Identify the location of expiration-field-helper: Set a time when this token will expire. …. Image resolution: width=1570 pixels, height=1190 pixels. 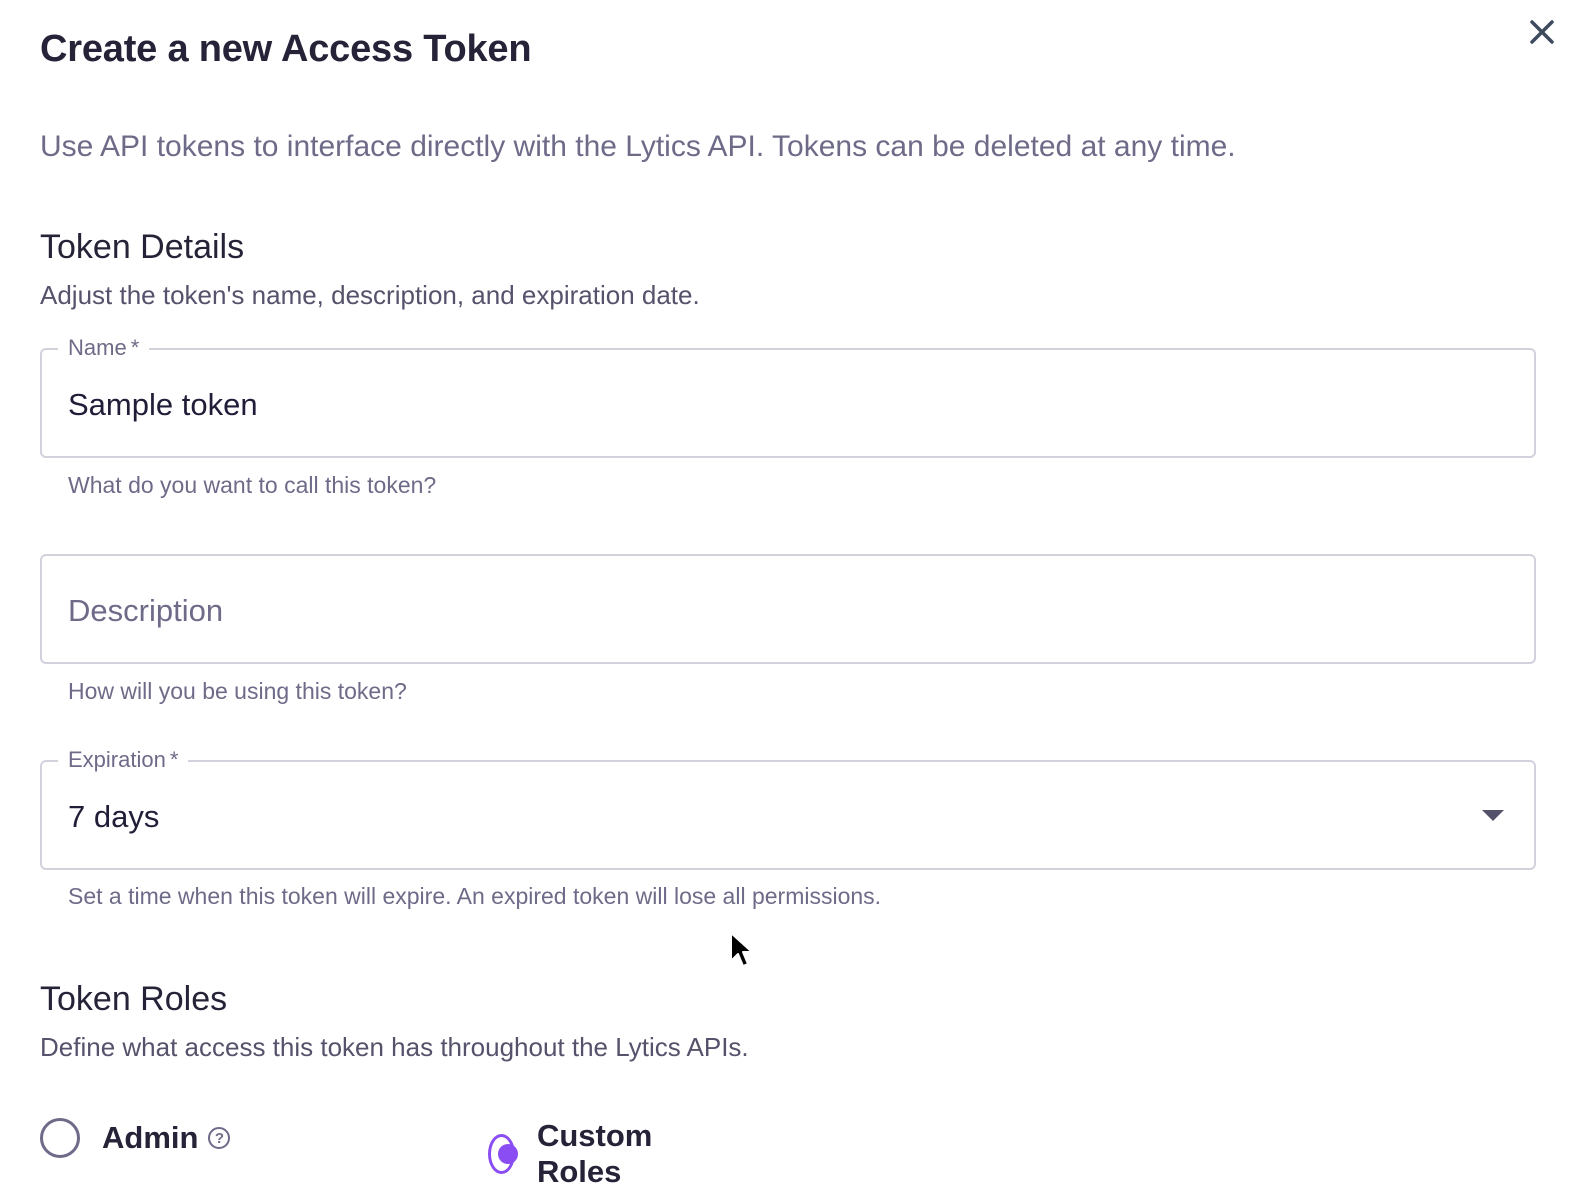
(475, 896).